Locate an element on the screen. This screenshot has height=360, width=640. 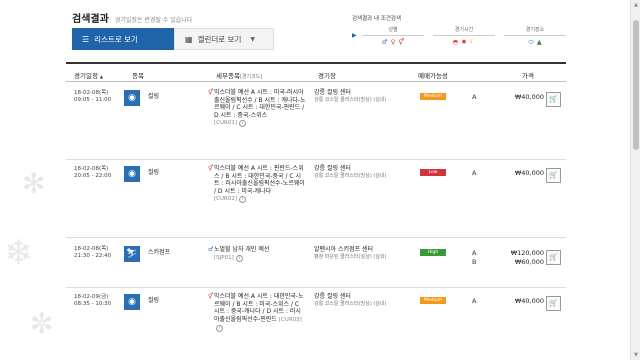
view-switcher: ☰ 리스트로 보기 ▦ 캘린더로 보기 ▼ is located at coordinates (204, 39).